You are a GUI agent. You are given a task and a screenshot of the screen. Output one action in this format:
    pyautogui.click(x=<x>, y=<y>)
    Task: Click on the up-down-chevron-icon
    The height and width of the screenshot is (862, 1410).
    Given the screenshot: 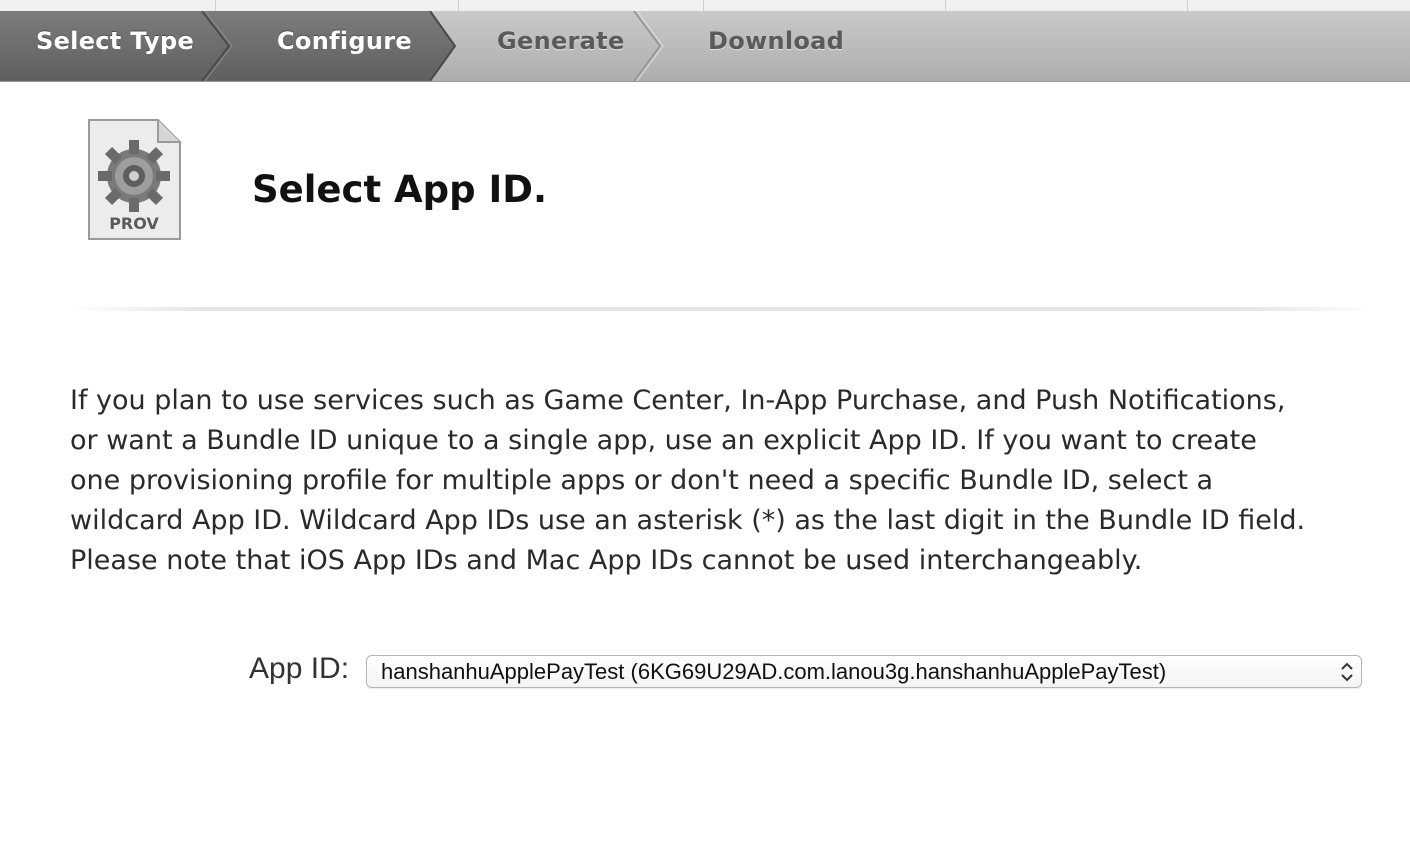 What is the action you would take?
    pyautogui.click(x=1347, y=672)
    